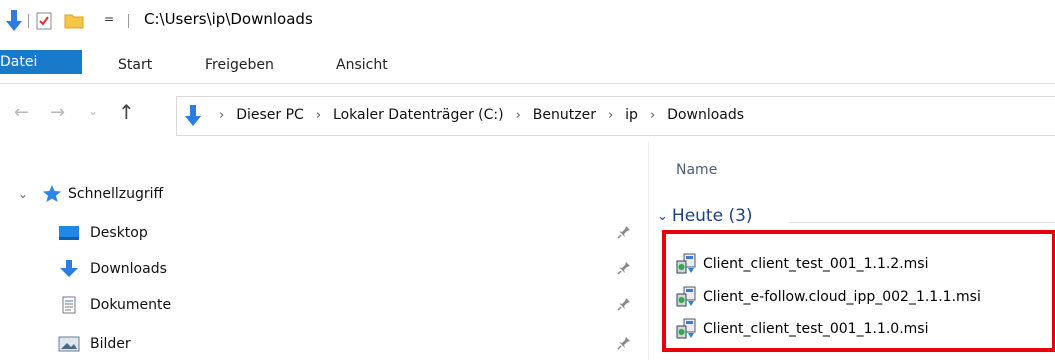 The height and width of the screenshot is (360, 1055). Describe the element at coordinates (527, 64) in the screenshot. I see `ribbon: Datei Start Freigeben Ansicht` at that location.